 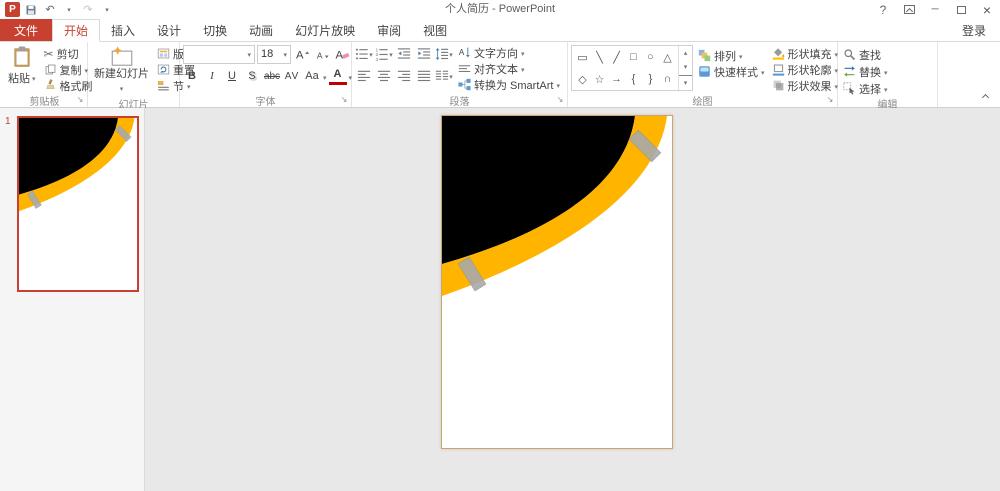 I want to click on decrease-font-size-button, so click(x=322, y=54).